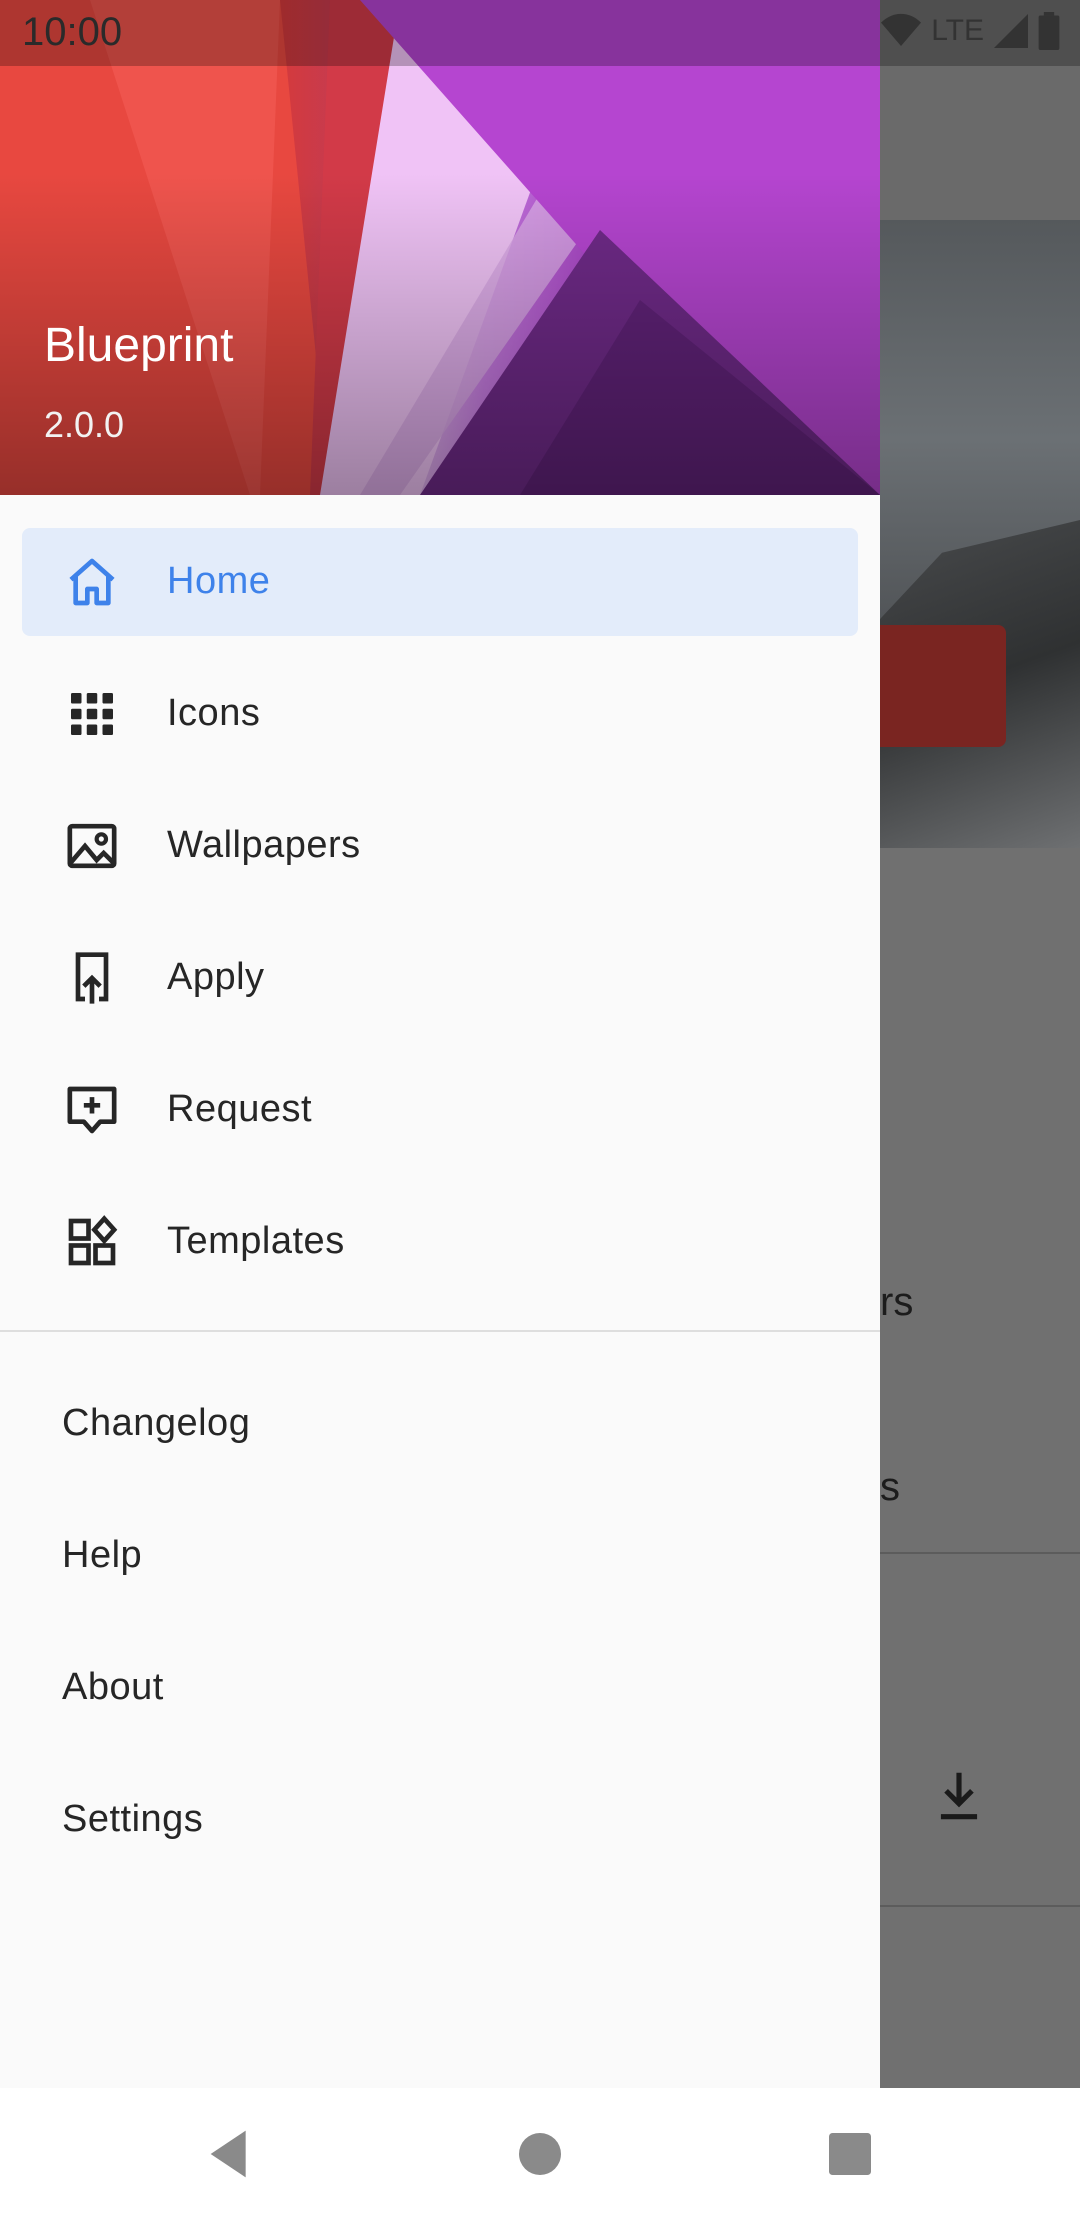 This screenshot has width=1080, height=2220. I want to click on drawer-item-label: Apply, so click(216, 977).